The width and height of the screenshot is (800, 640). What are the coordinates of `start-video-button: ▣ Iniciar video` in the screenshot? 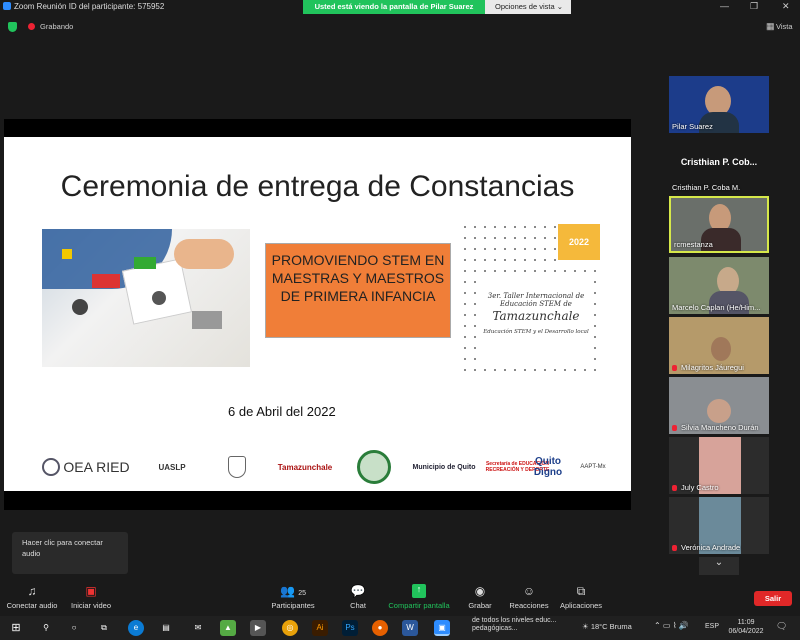 It's located at (91, 597).